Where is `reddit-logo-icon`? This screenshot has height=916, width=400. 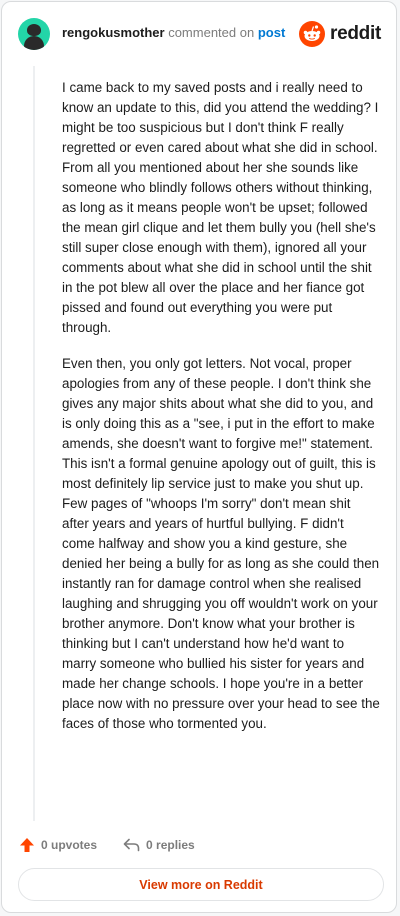
reddit-logo-icon is located at coordinates (312, 34).